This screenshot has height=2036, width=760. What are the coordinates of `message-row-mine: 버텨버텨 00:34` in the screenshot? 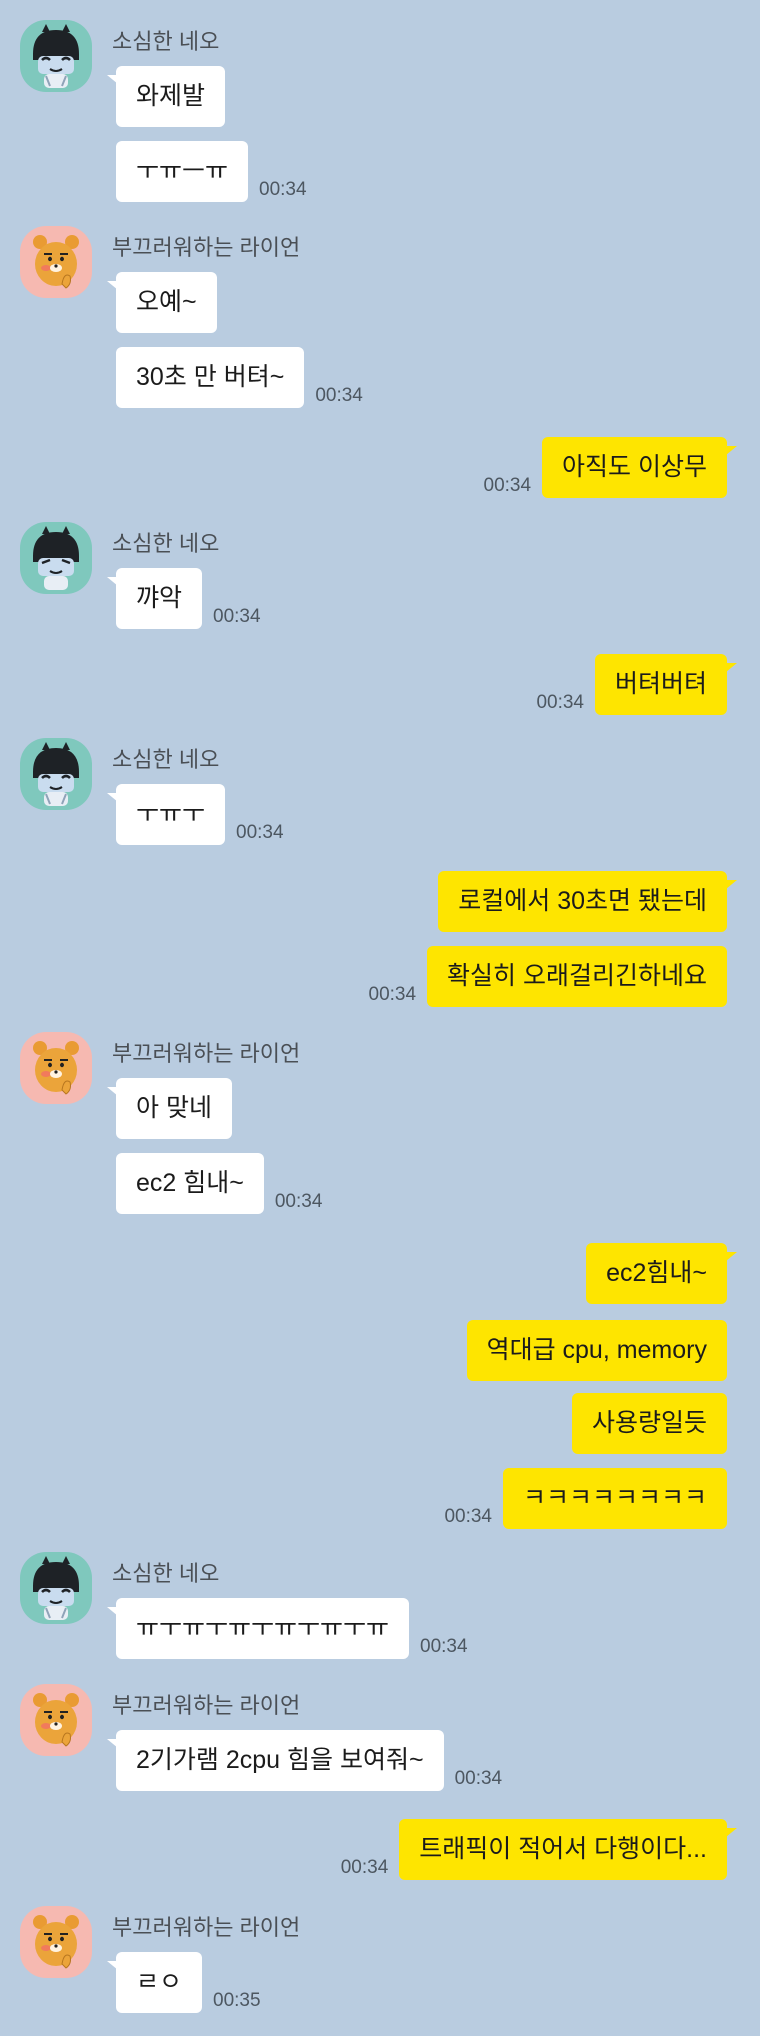 It's located at (631, 684).